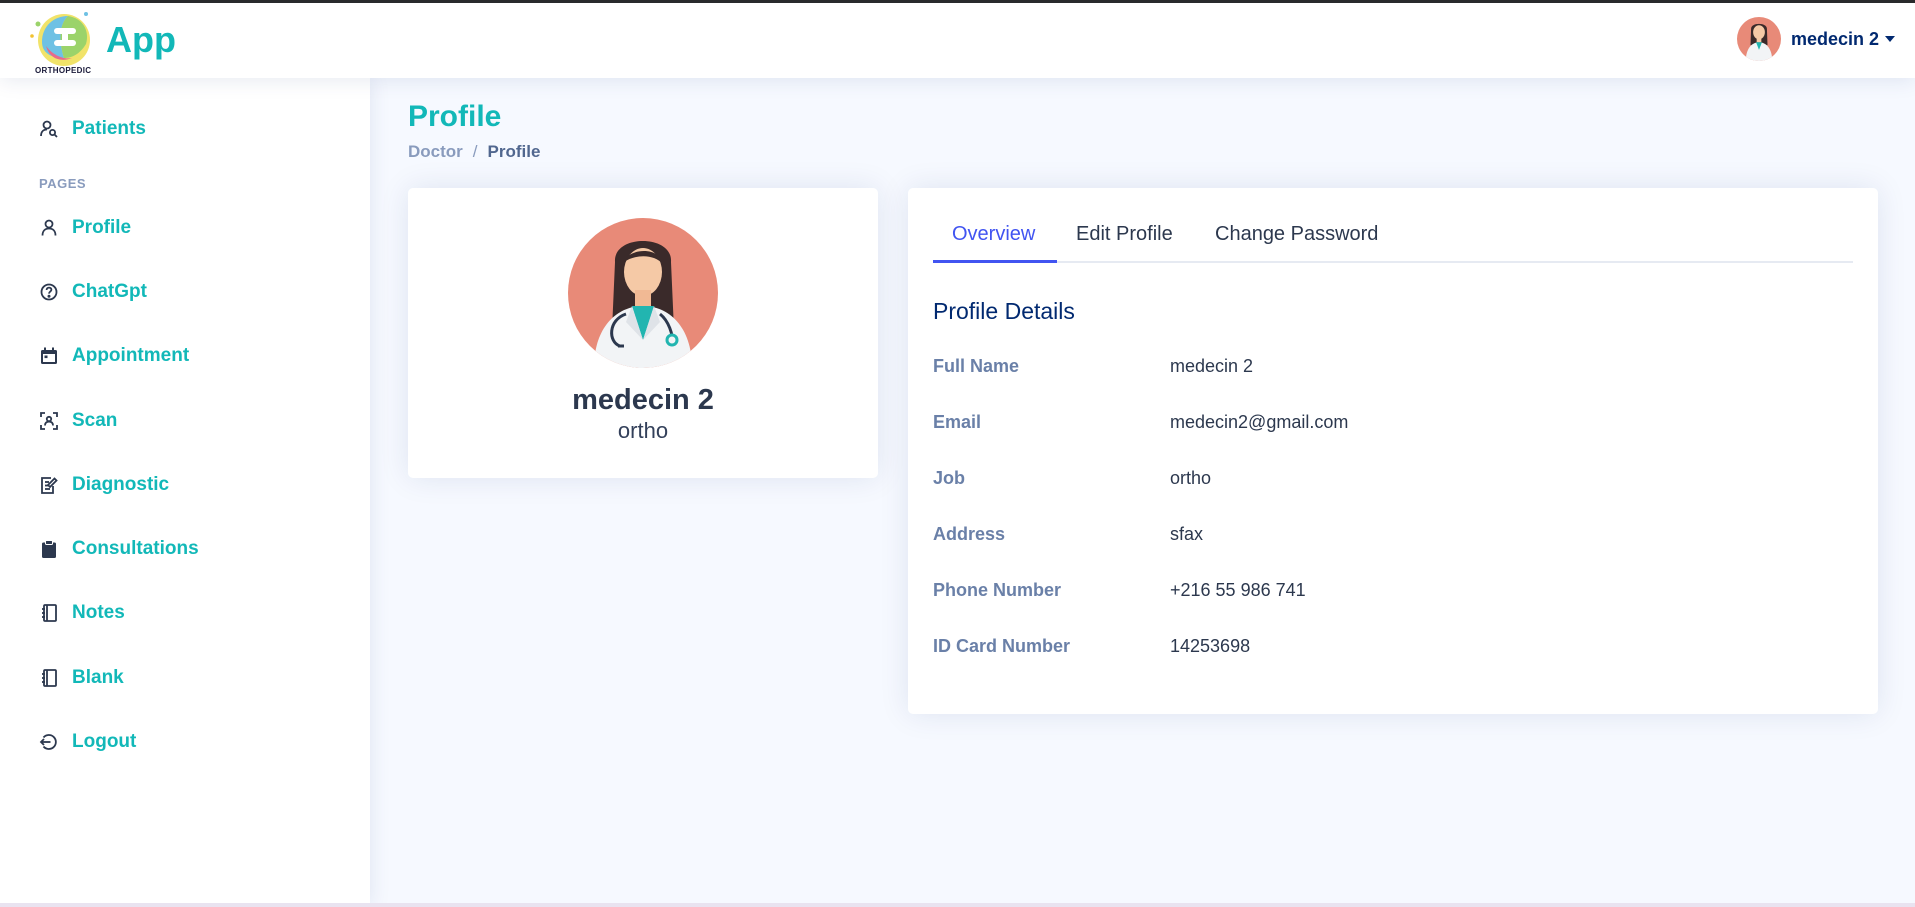 This screenshot has width=1915, height=907. I want to click on detail-value: medecin2@gmail.com, so click(1259, 422).